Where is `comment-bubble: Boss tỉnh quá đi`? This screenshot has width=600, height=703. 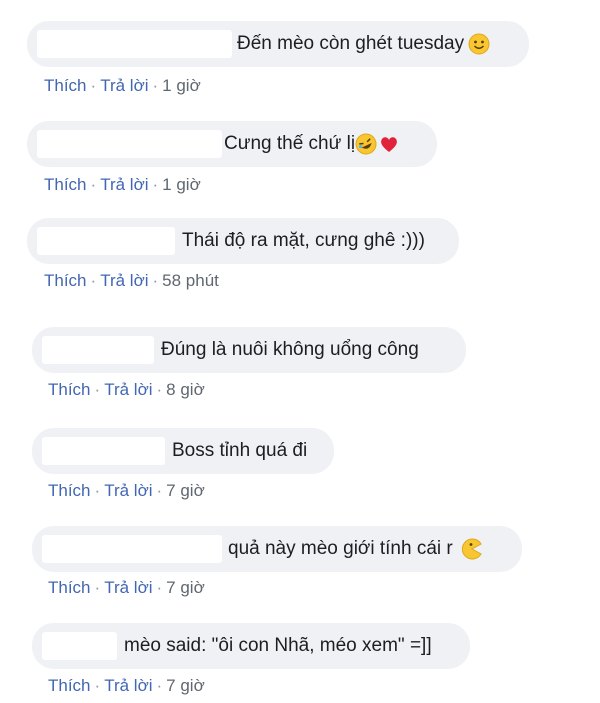 comment-bubble: Boss tỉnh quá đi is located at coordinates (183, 451).